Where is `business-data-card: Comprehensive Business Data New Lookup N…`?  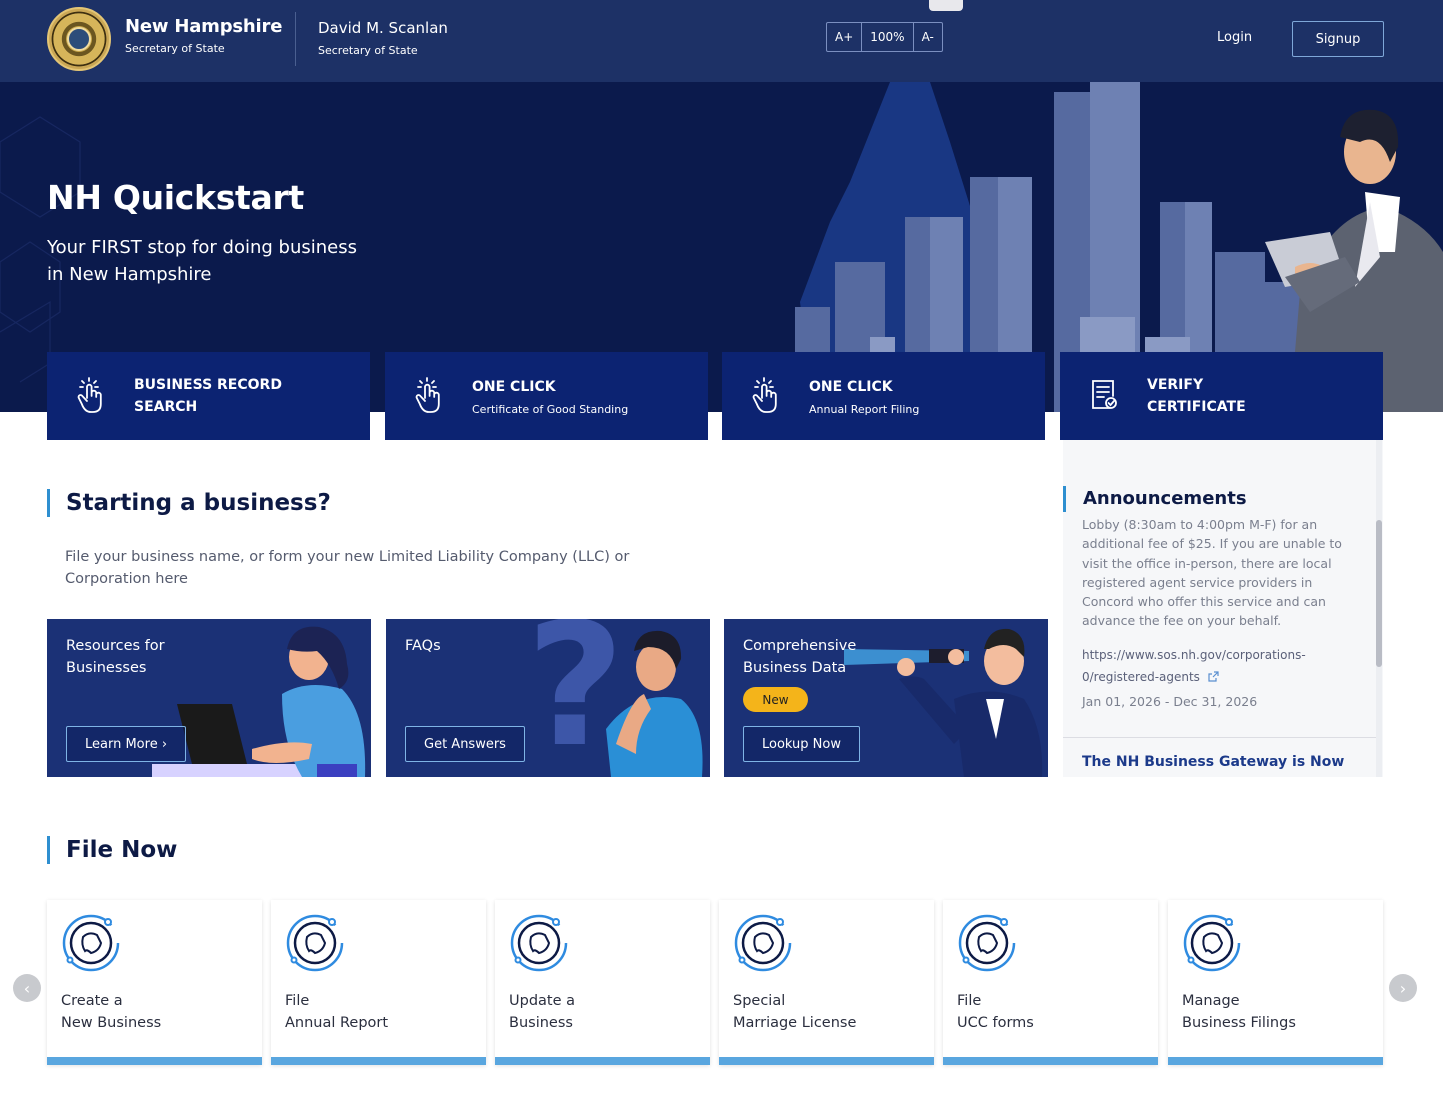
business-data-card: Comprehensive Business Data New Lookup N… is located at coordinates (886, 698).